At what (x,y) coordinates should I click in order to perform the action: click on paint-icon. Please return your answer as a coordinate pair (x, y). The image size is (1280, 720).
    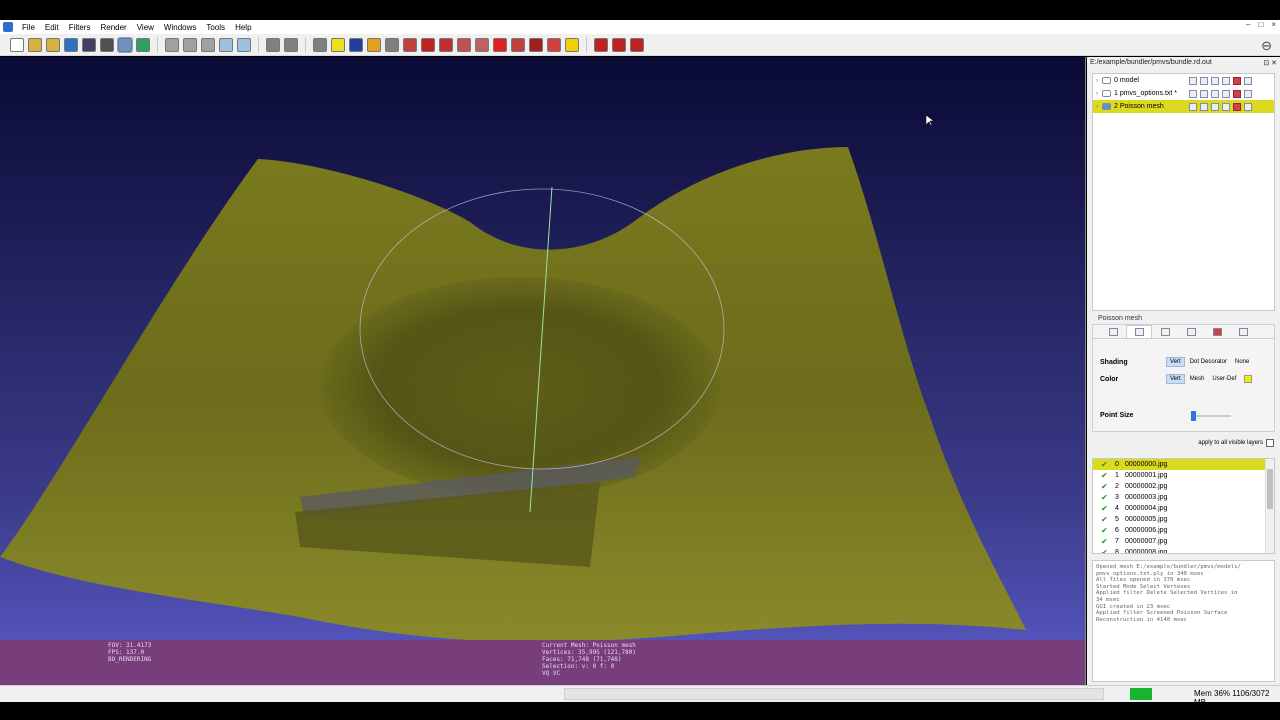
    Looking at the image, I should click on (410, 44).